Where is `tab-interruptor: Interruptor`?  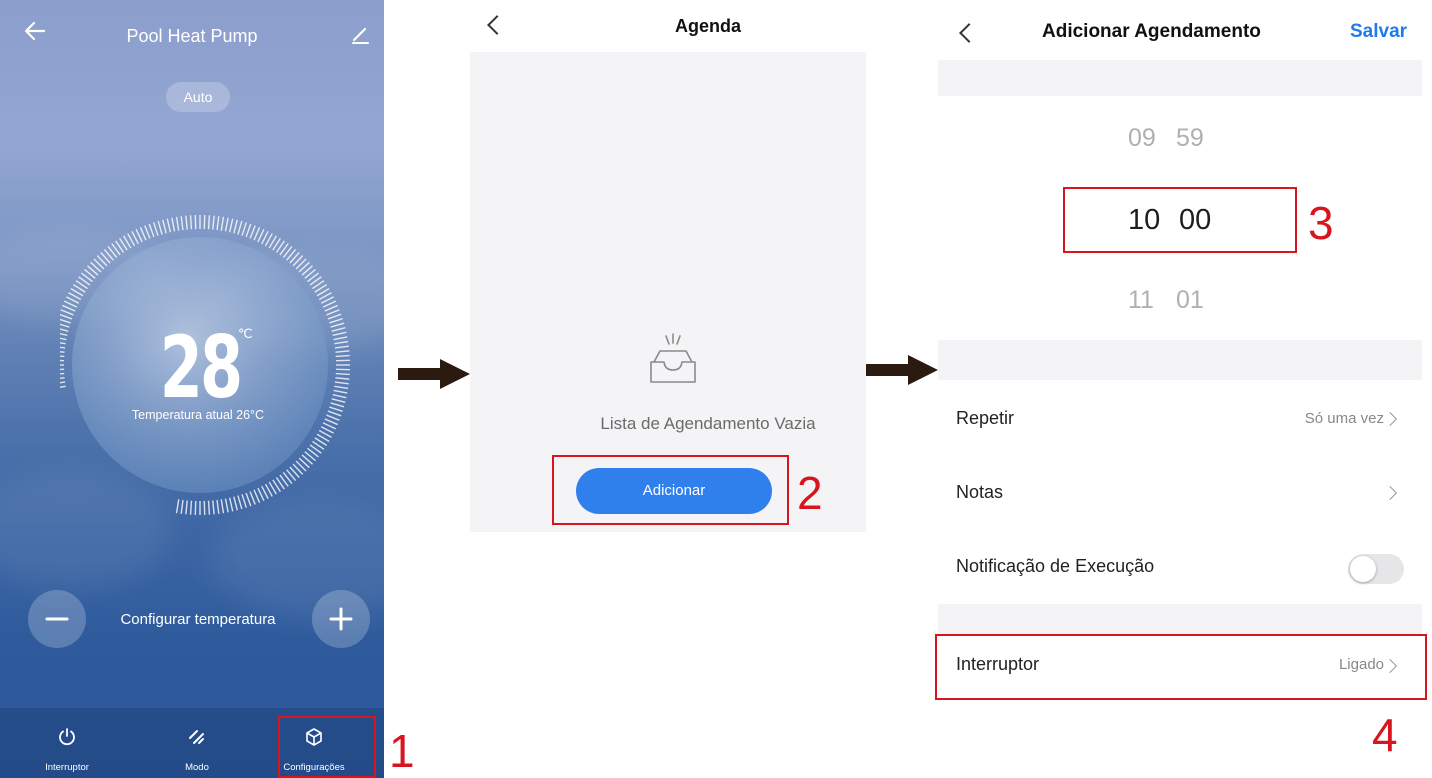 tab-interruptor: Interruptor is located at coordinates (67, 740).